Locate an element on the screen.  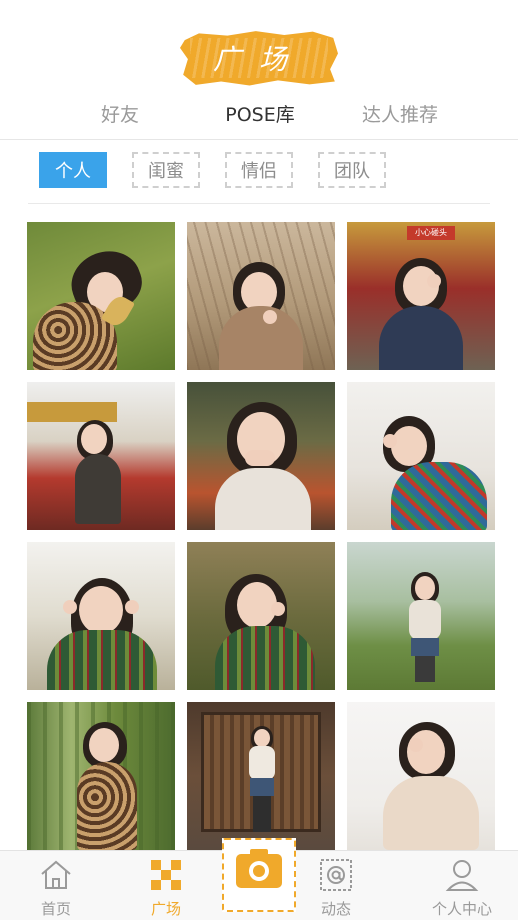
photo-figure-scarf is located at coordinates (439, 496).